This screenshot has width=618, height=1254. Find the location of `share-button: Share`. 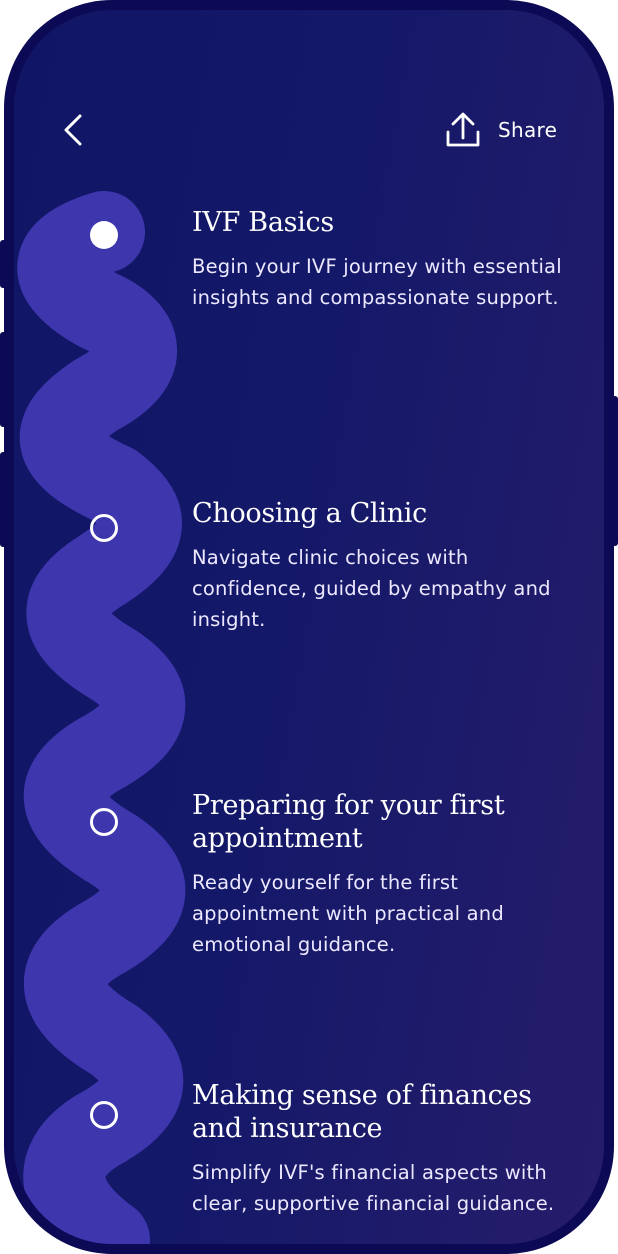

share-button: Share is located at coordinates (500, 130).